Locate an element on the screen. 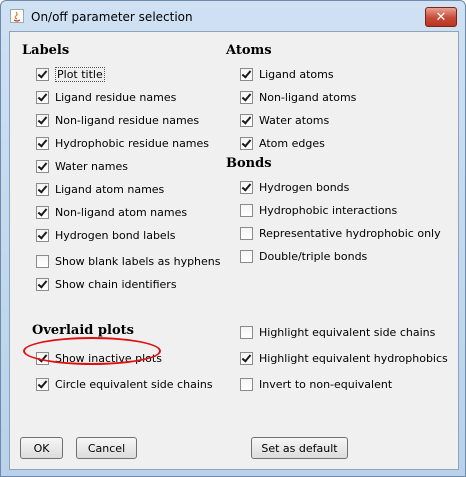  checkbox-label: Ligand atom names is located at coordinates (110, 189).